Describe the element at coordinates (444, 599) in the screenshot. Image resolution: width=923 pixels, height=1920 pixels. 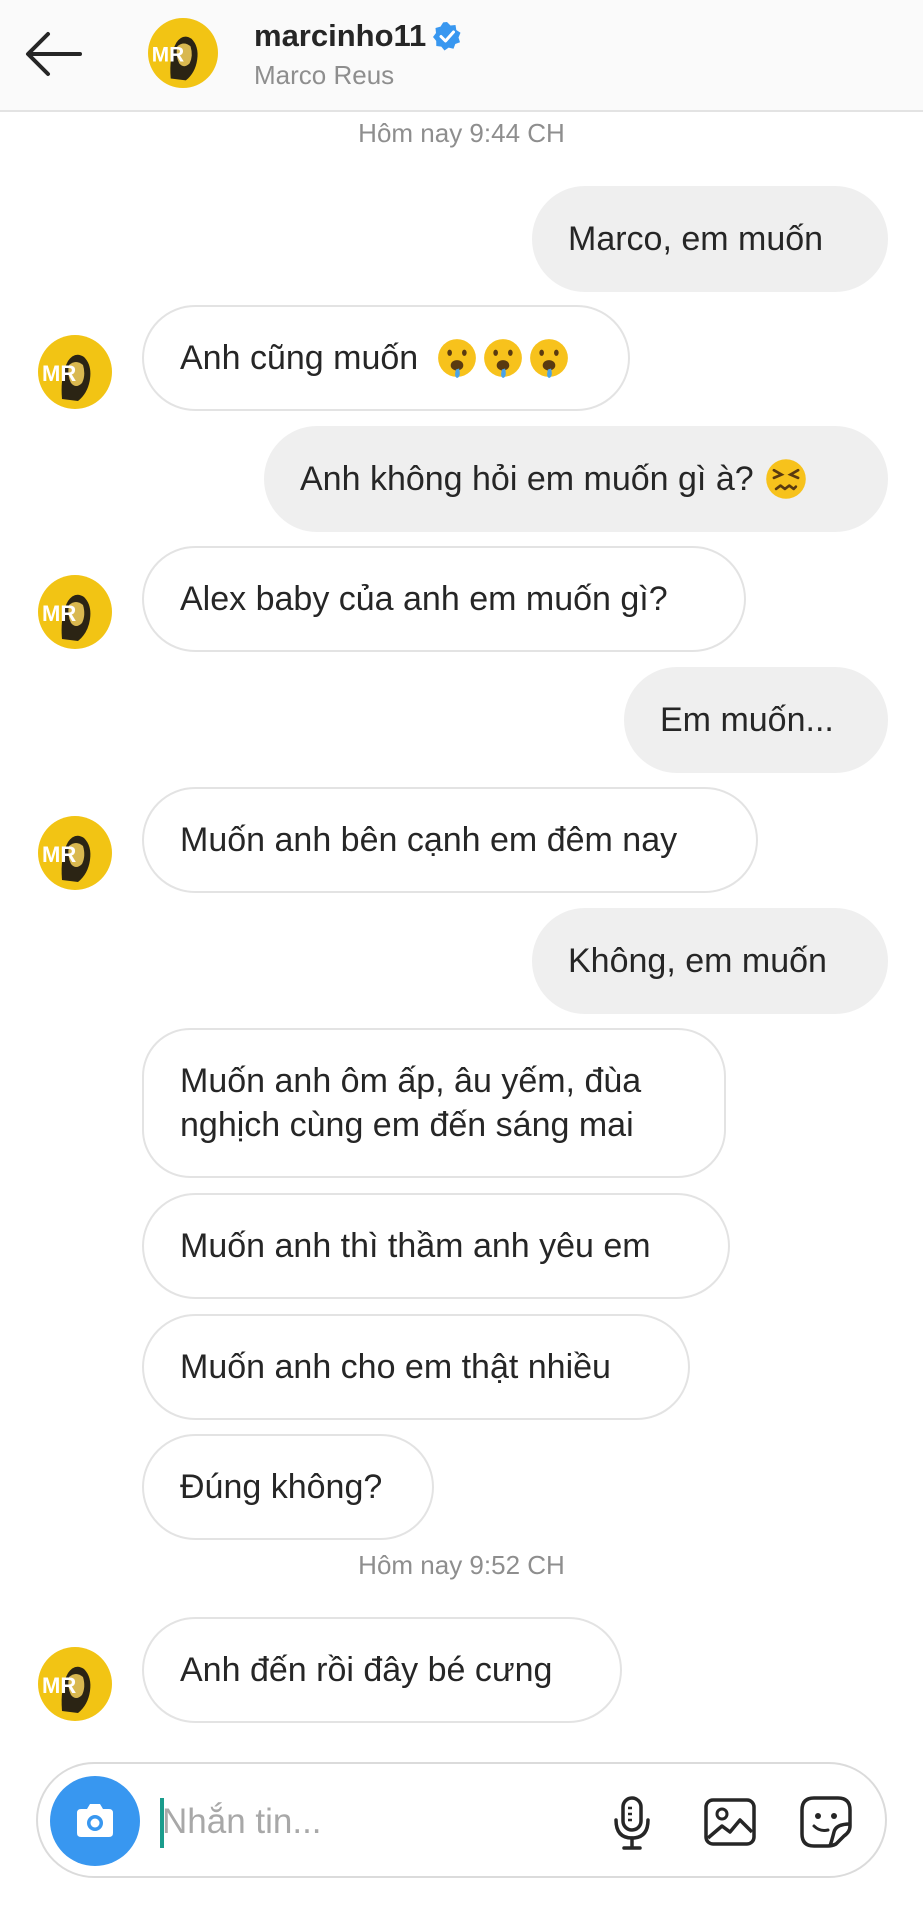
I see `incoming-message: Alex baby của anh em muốn gì?` at that location.